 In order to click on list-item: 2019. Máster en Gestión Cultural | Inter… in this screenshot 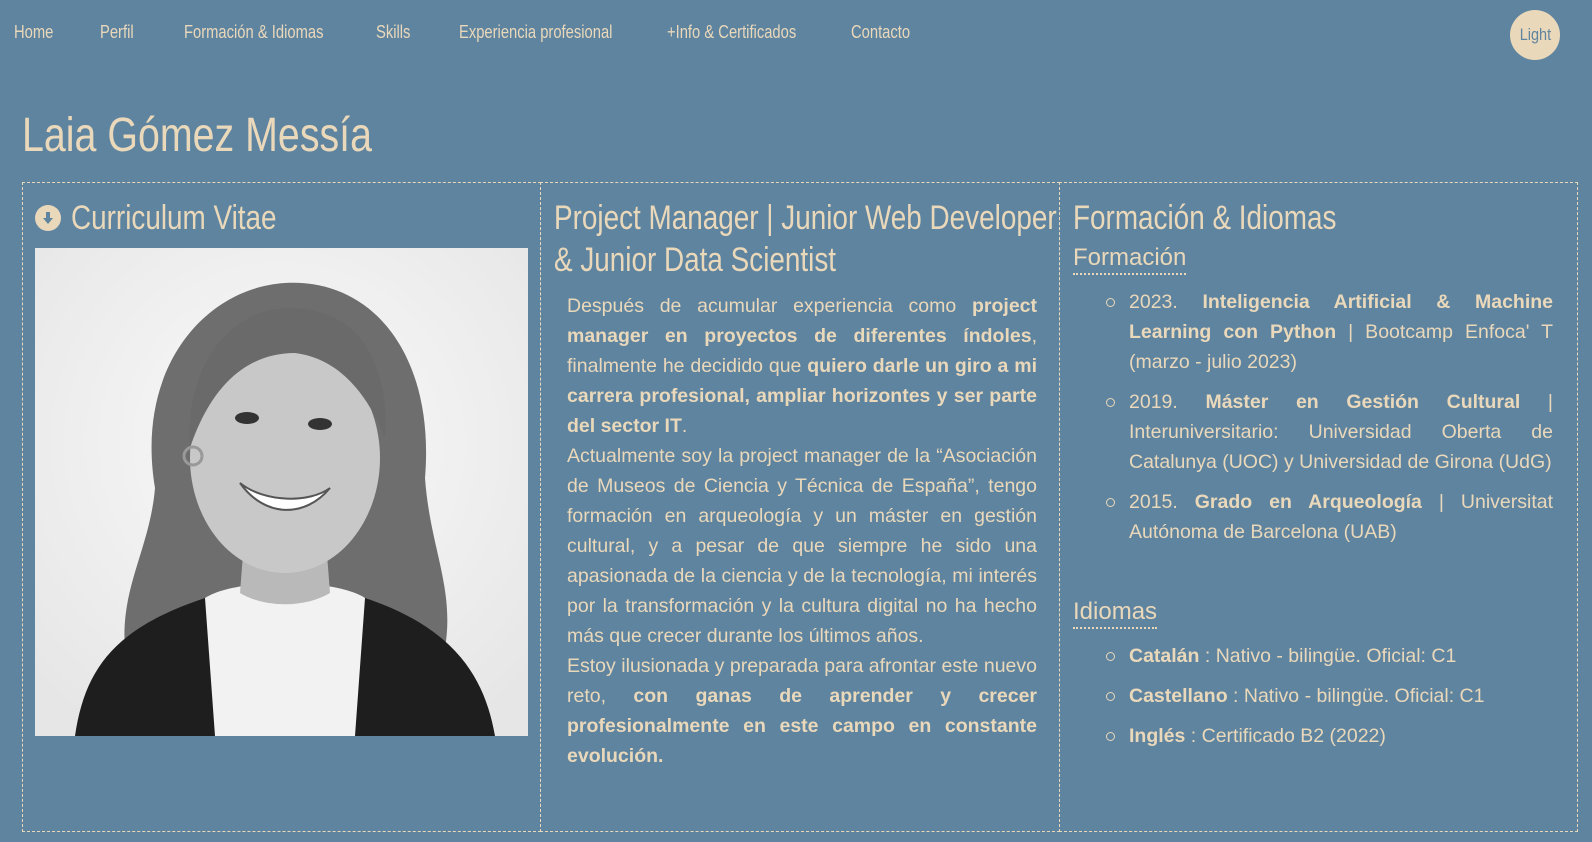, I will do `click(1313, 432)`.